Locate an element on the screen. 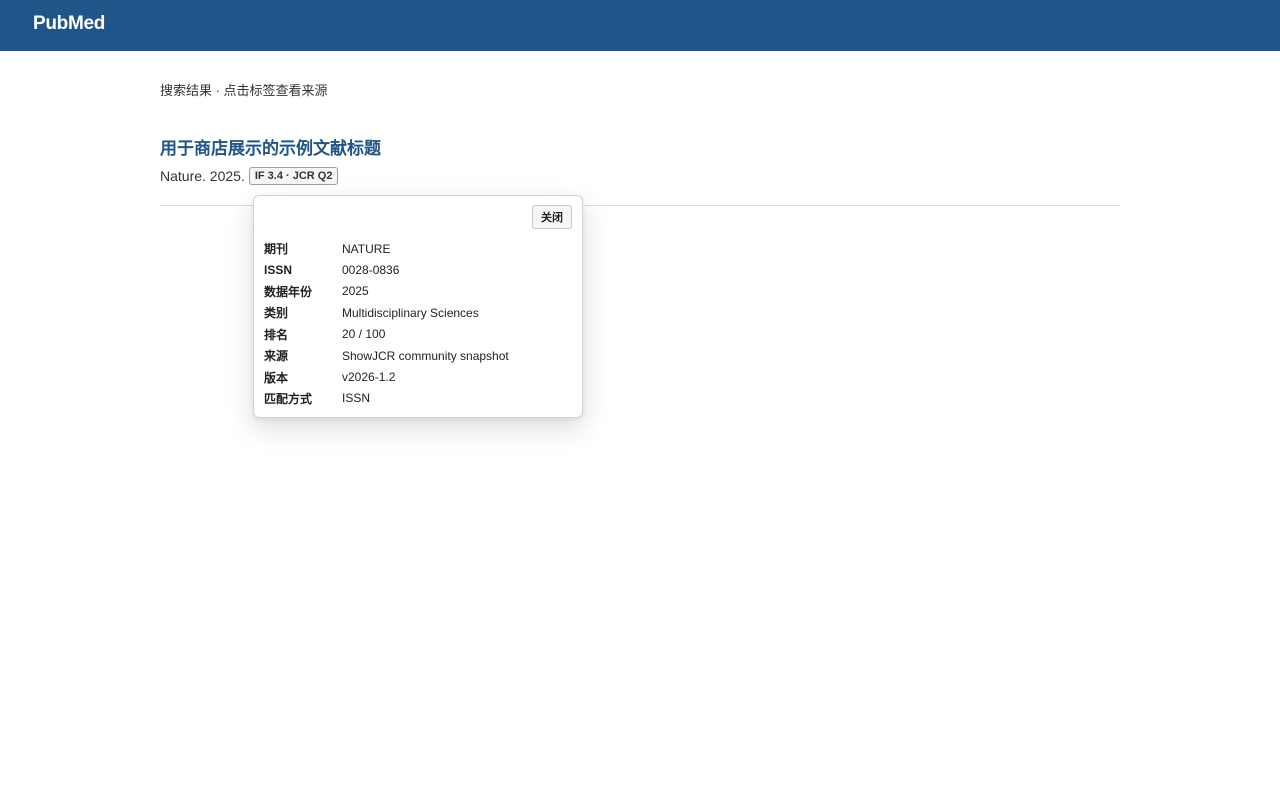  info-value: v2026-1.2 is located at coordinates (369, 377).